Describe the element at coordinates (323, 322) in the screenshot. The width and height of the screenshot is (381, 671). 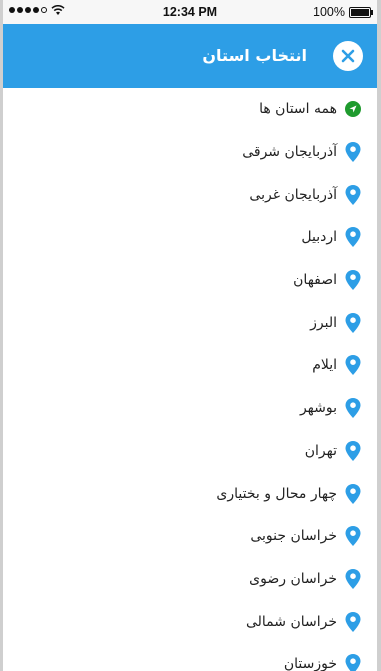
I see `province-label: البرز` at that location.